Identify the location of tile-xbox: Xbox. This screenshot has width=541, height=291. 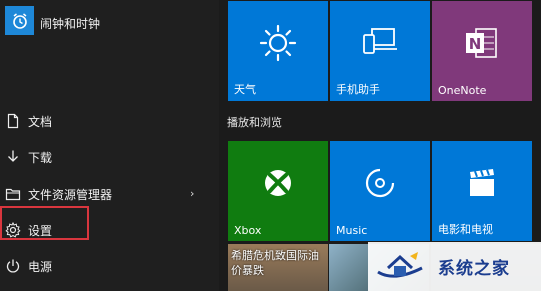
(278, 191).